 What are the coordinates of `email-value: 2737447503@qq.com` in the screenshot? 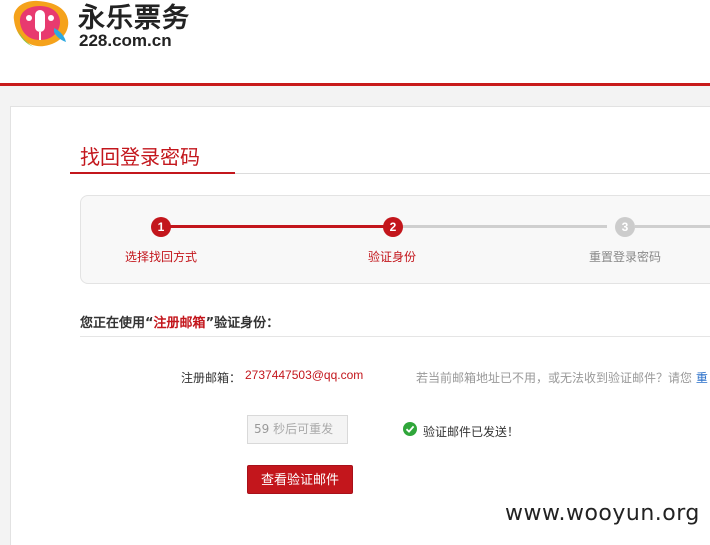 It's located at (304, 375).